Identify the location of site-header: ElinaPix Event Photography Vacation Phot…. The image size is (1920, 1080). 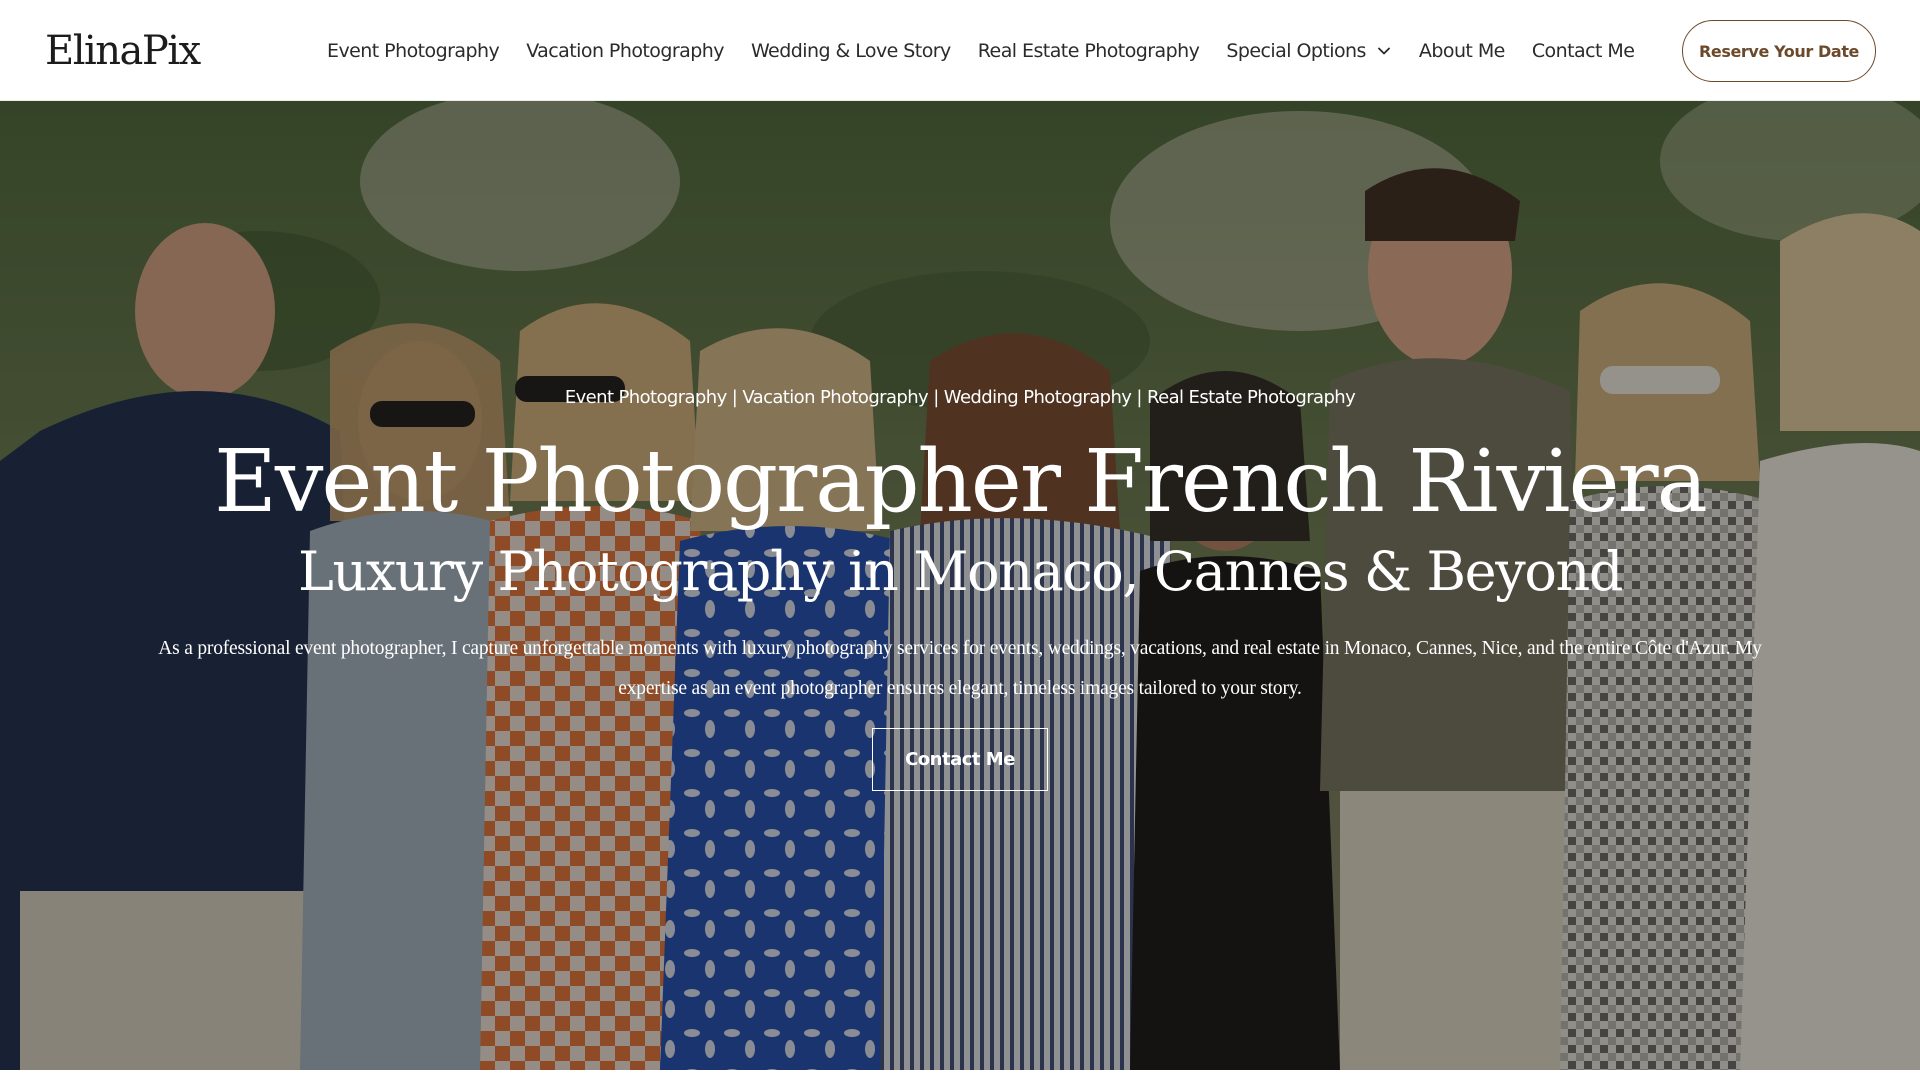
(960, 50).